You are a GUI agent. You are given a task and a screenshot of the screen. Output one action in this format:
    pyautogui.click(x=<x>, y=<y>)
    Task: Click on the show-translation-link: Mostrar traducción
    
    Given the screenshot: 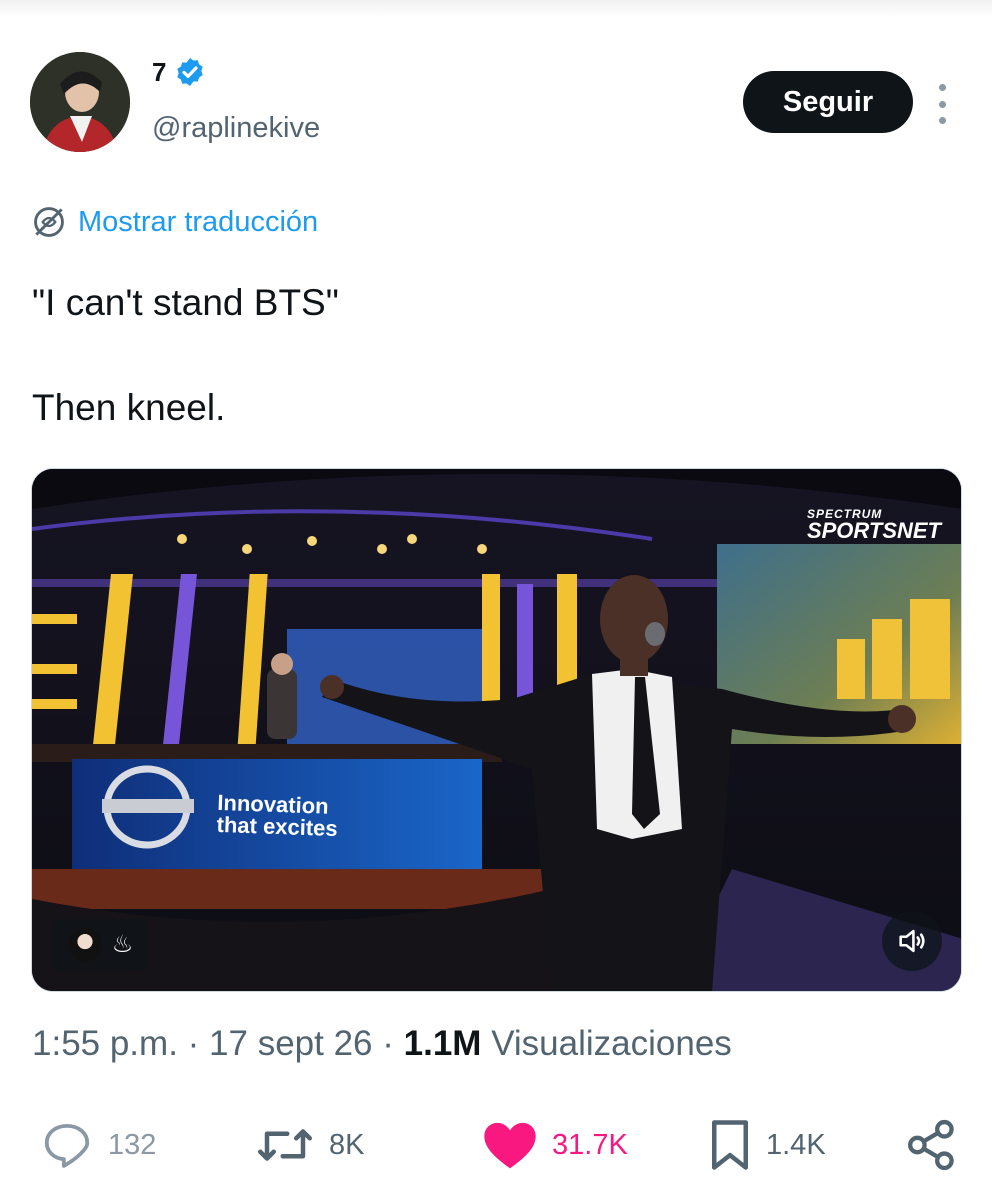 What is the action you would take?
    pyautogui.click(x=174, y=222)
    